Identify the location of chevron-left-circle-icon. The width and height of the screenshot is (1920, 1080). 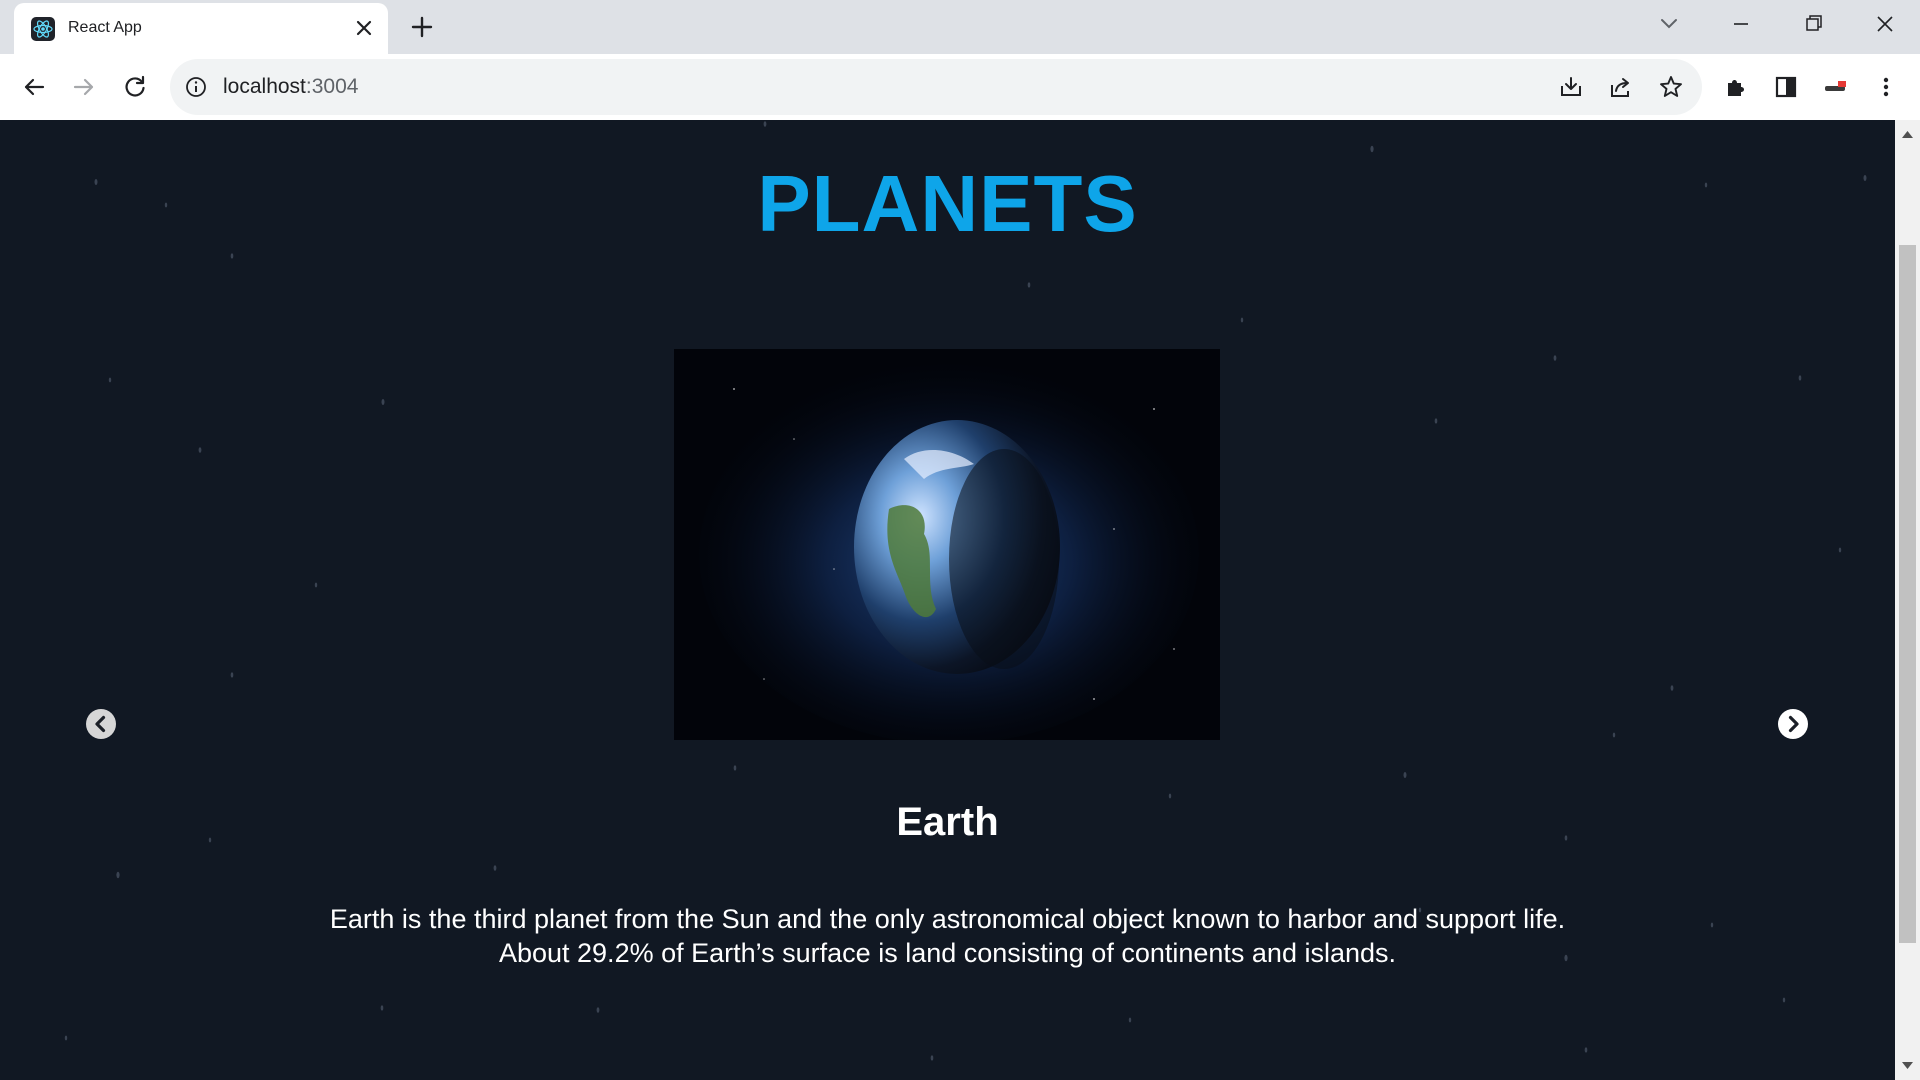
(100, 724).